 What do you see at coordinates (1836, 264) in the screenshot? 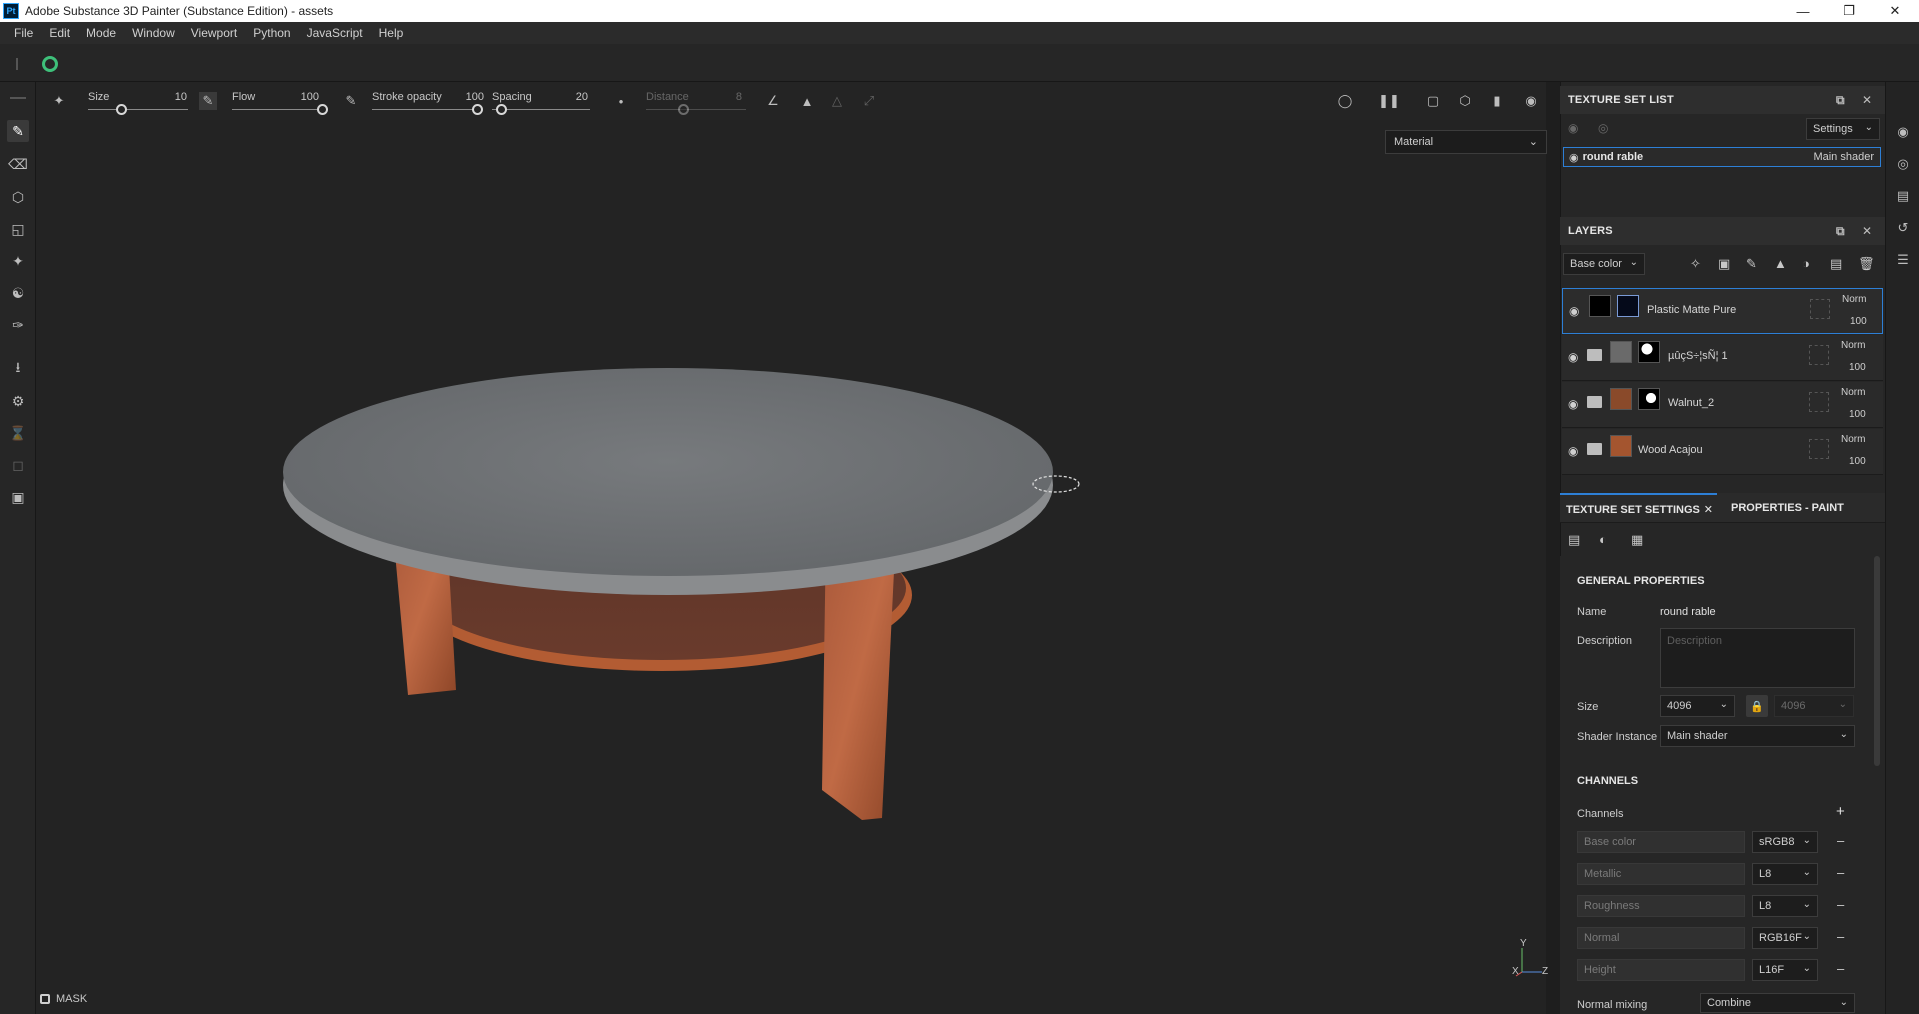
I see `add-folder-icon: ▤` at bounding box center [1836, 264].